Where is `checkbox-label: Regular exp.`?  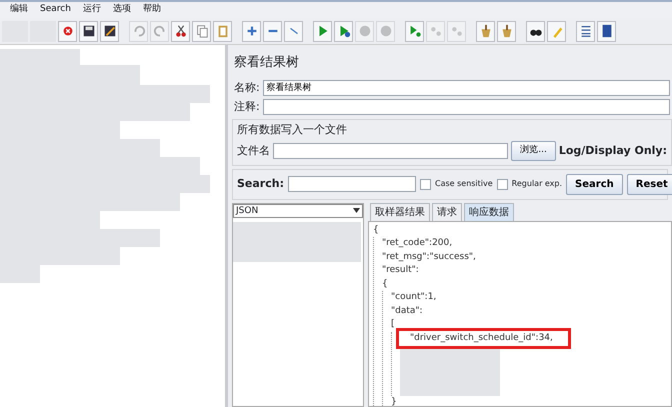 checkbox-label: Regular exp. is located at coordinates (537, 184).